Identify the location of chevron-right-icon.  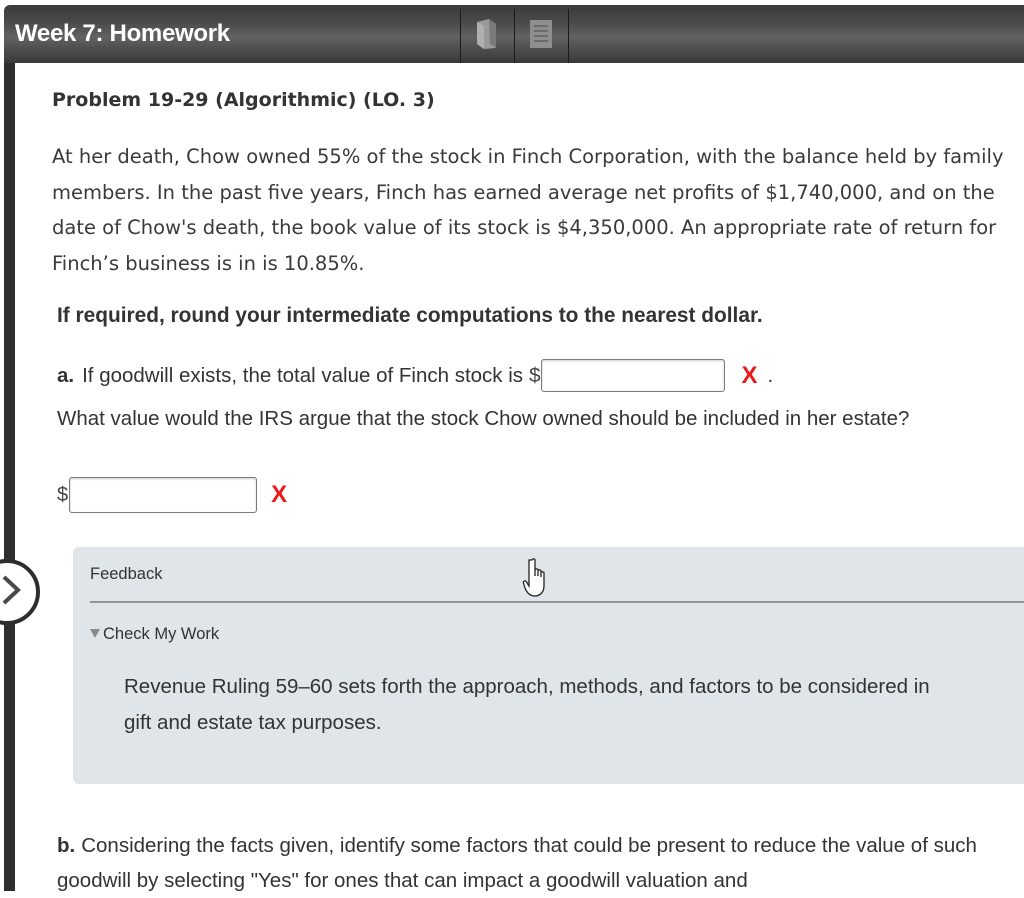
(11, 592).